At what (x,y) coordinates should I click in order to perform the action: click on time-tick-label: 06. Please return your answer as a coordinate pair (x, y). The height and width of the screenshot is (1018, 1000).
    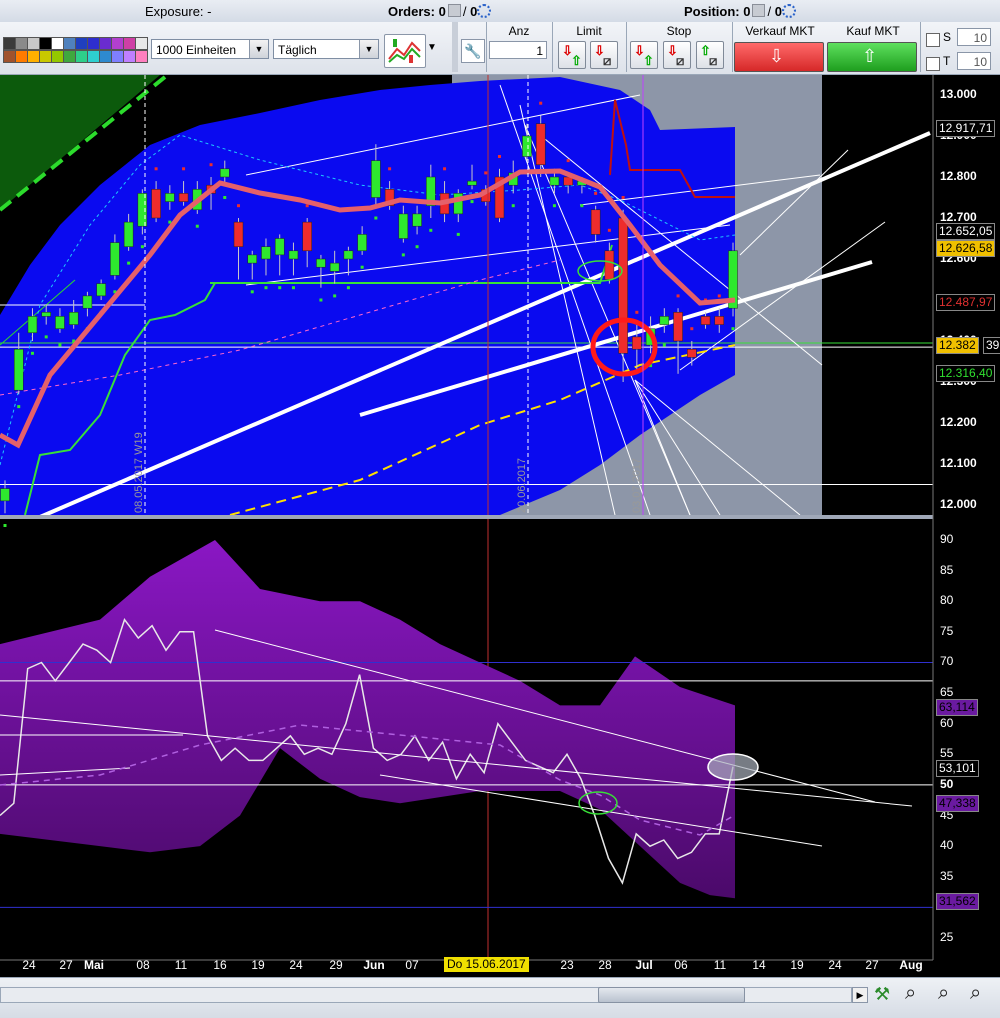
    Looking at the image, I should click on (681, 965).